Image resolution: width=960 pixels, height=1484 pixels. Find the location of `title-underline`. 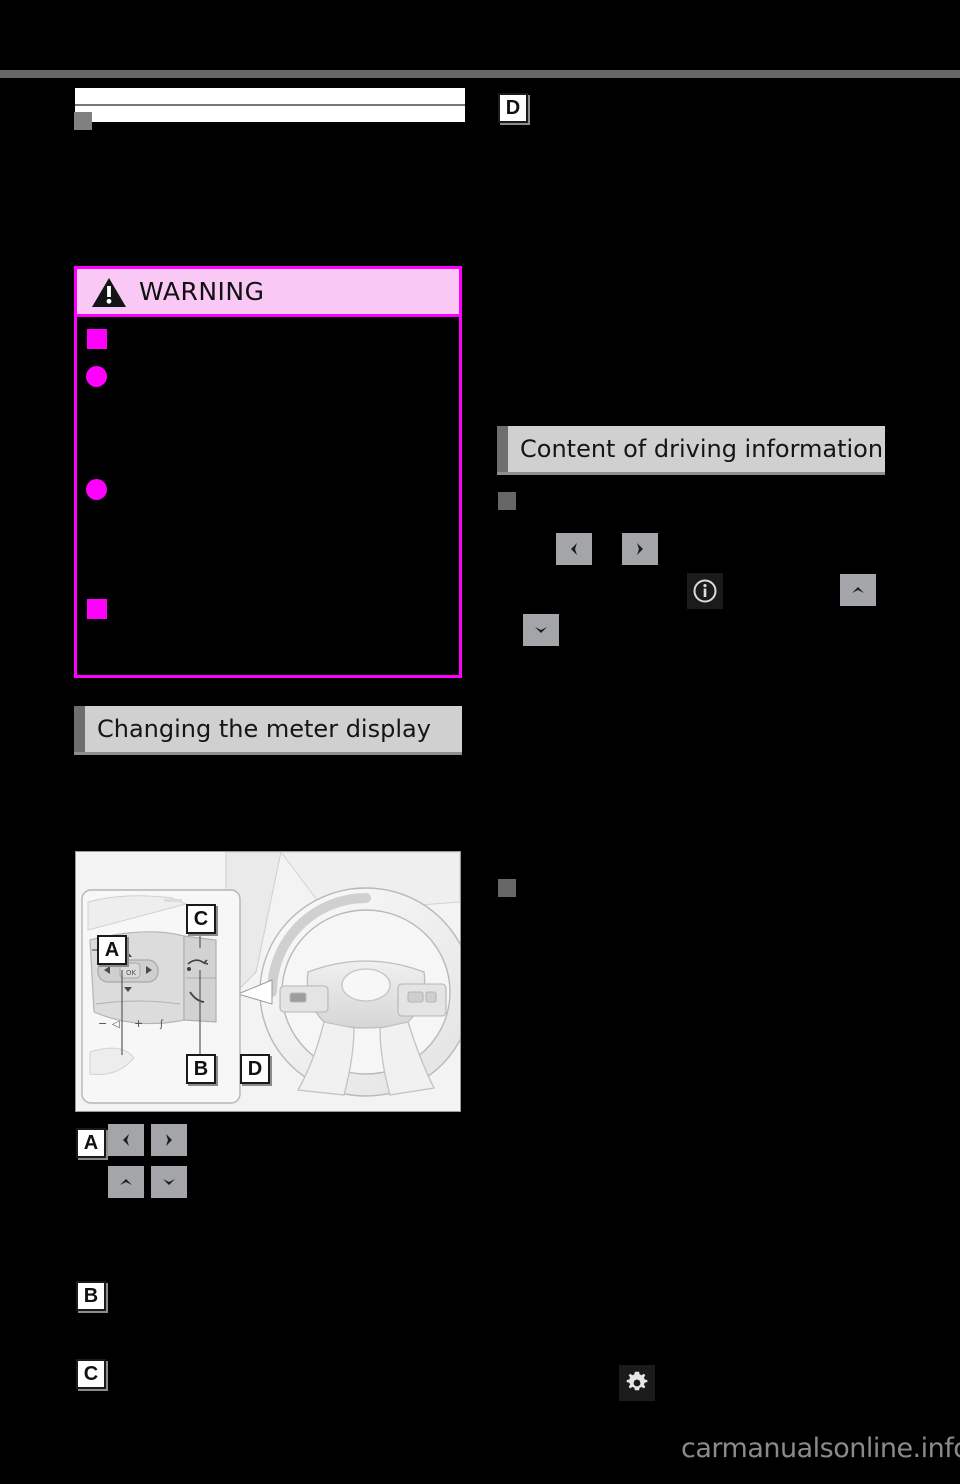

title-underline is located at coordinates (270, 105).